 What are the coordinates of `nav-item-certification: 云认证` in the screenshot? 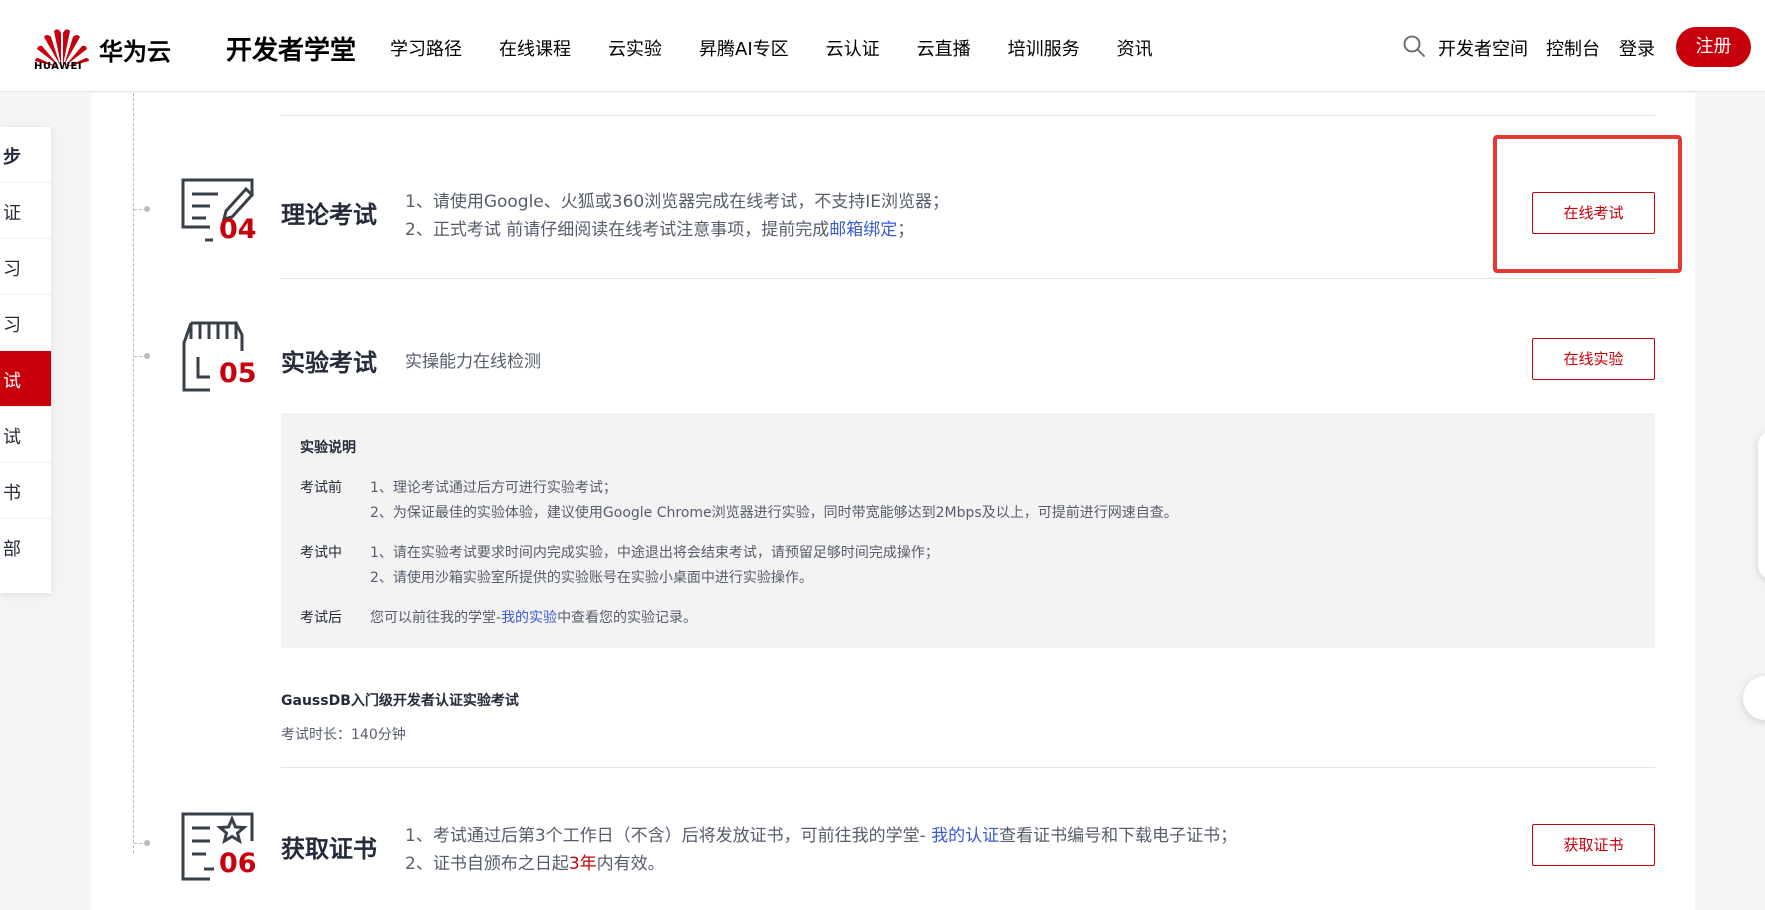 It's located at (853, 48).